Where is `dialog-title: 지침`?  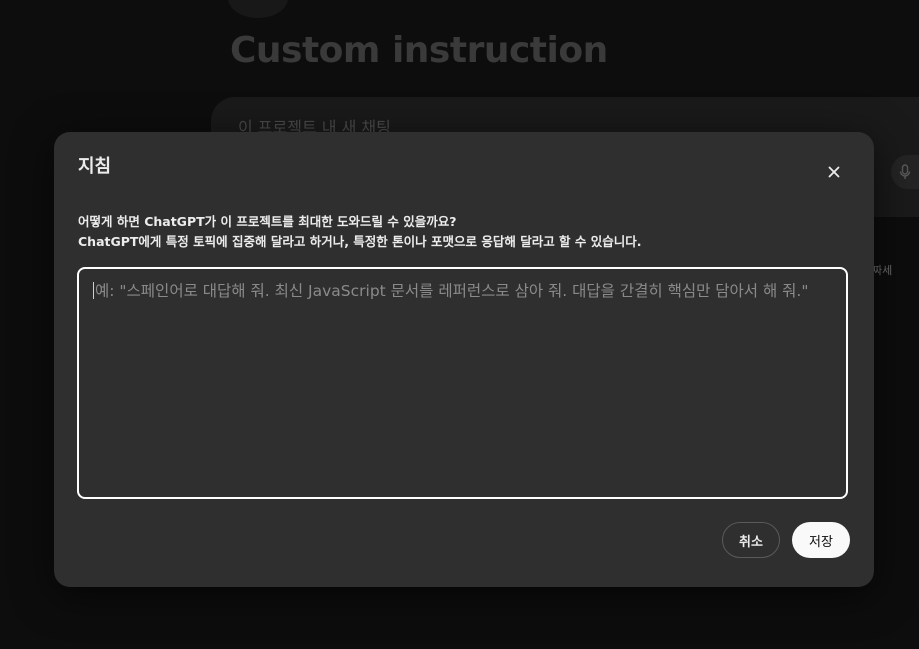
dialog-title: 지침 is located at coordinates (95, 166).